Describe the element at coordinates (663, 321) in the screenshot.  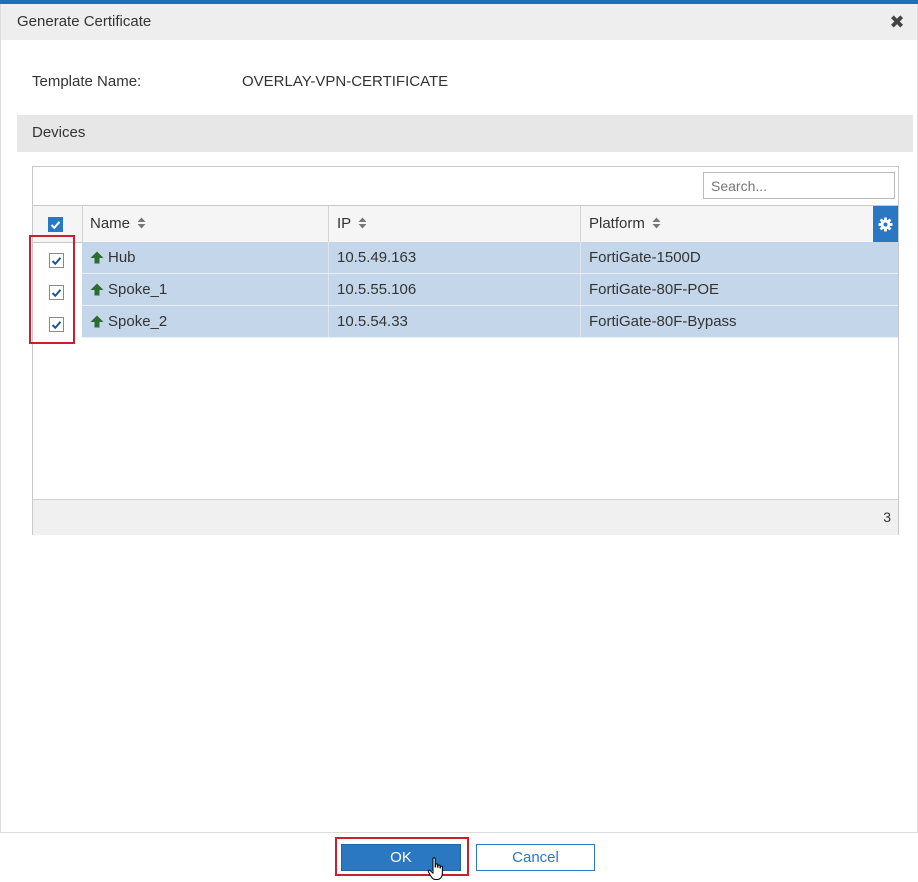
I see `cell-platform: FortiGate-80F-Bypass` at that location.